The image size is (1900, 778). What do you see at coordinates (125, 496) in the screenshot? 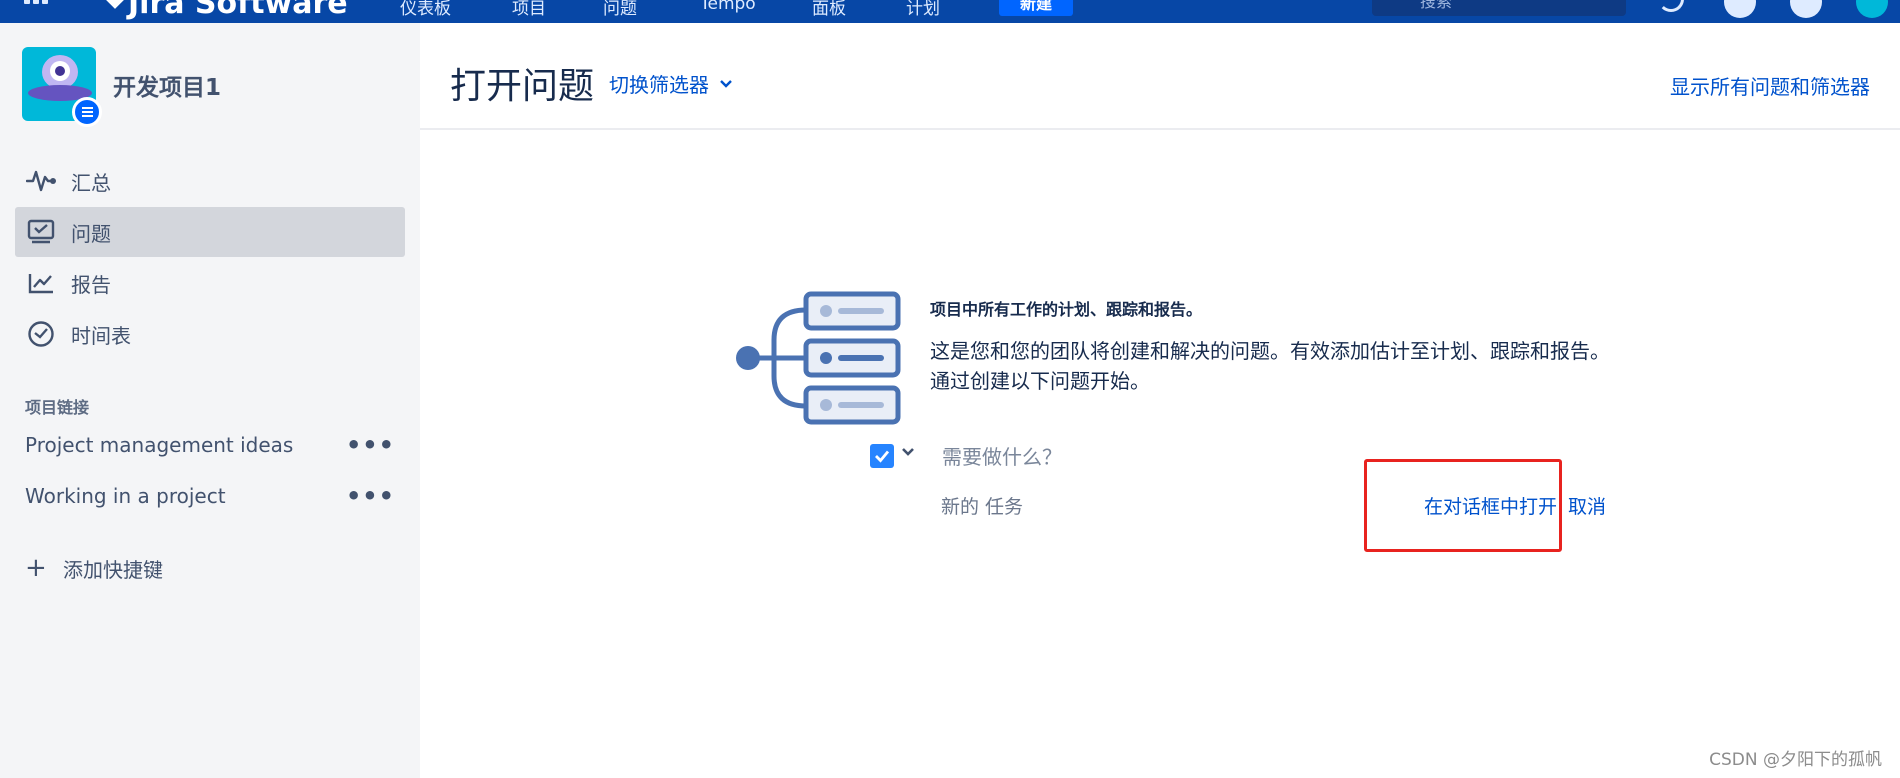
I see `sidebar-link-label: Working in a project` at bounding box center [125, 496].